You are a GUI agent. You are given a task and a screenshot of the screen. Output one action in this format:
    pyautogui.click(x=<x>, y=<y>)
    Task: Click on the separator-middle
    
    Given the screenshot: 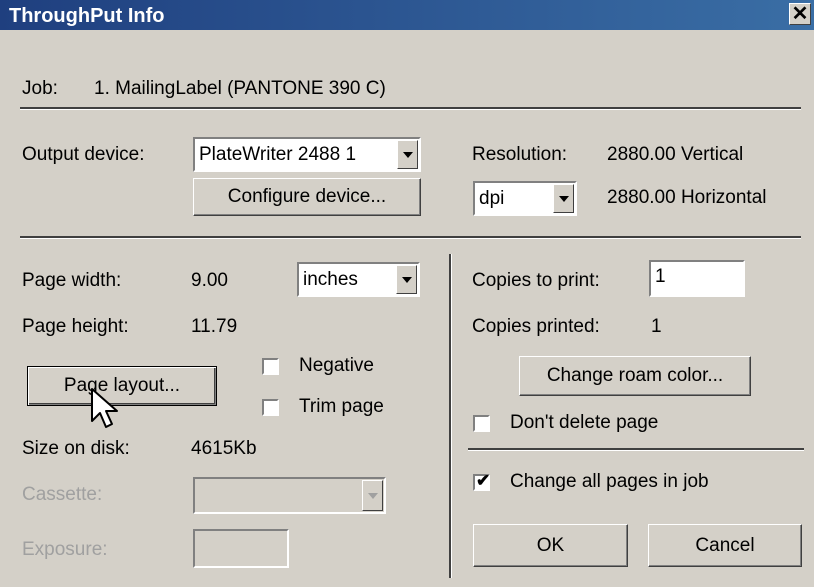 What is the action you would take?
    pyautogui.click(x=410, y=237)
    